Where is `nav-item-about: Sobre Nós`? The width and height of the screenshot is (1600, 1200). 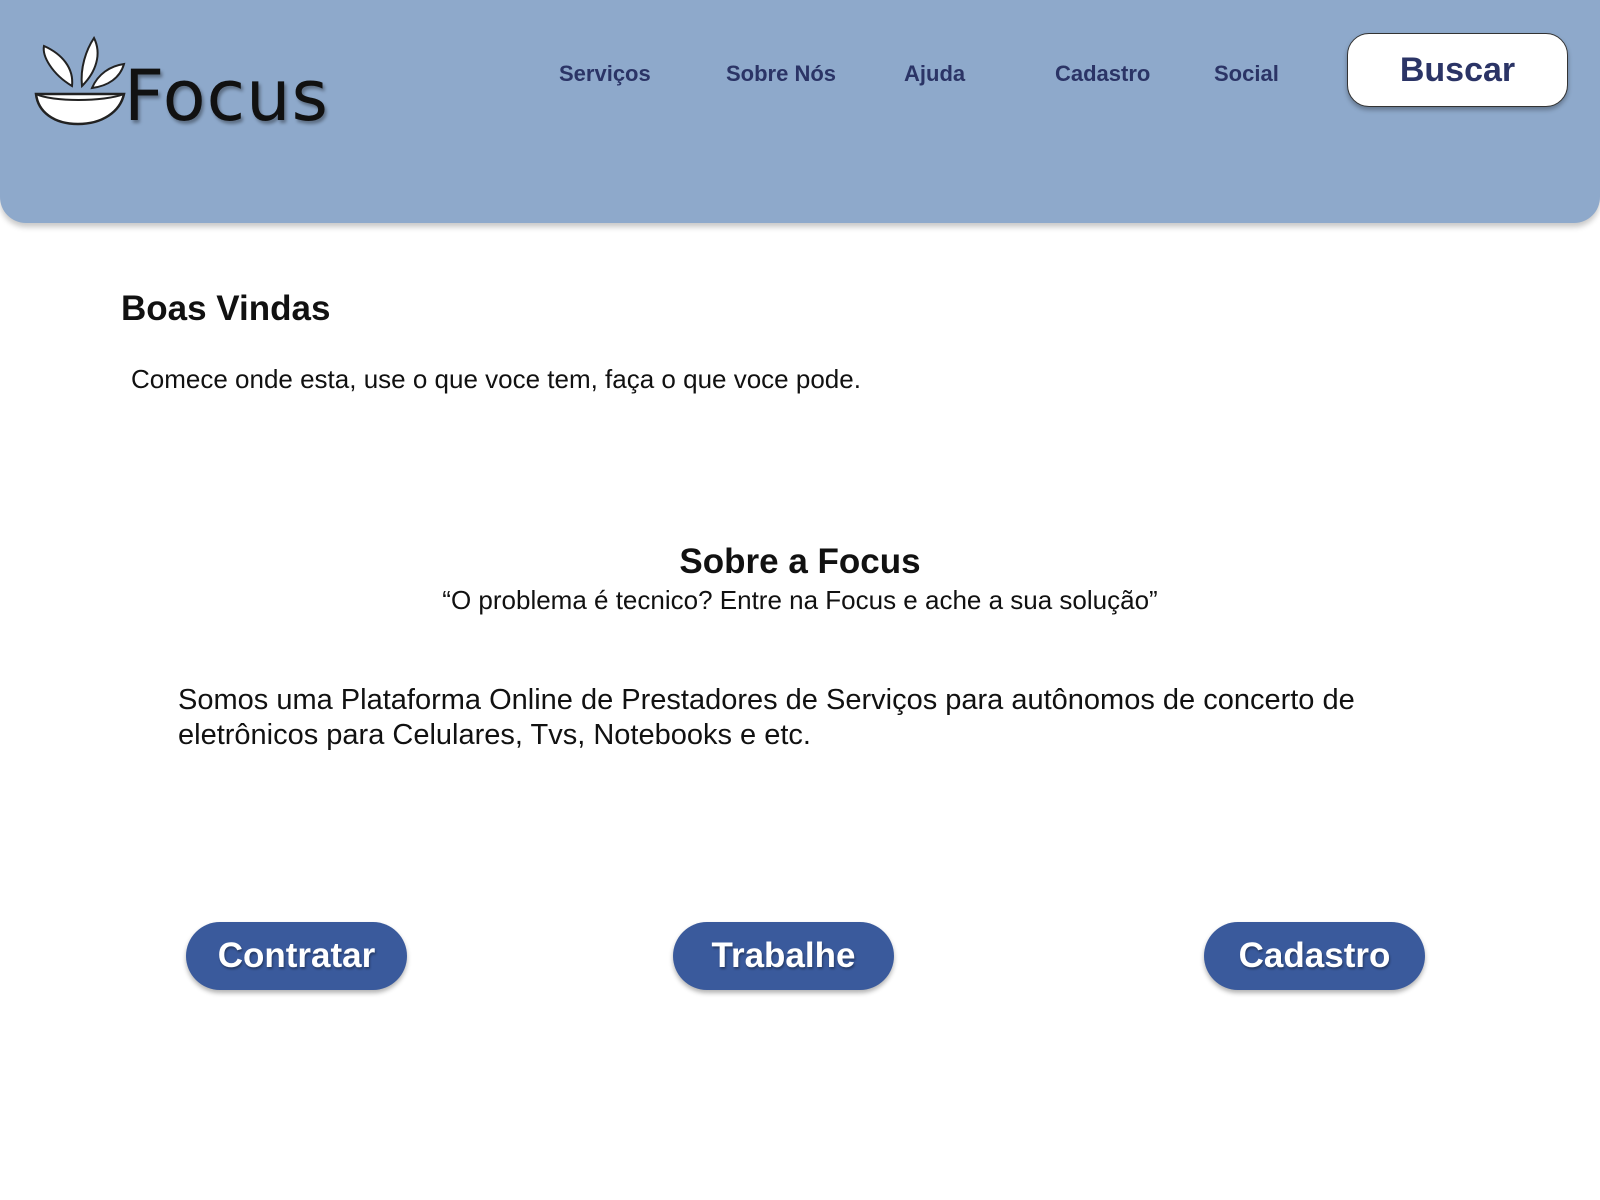 nav-item-about: Sobre Nós is located at coordinates (781, 74).